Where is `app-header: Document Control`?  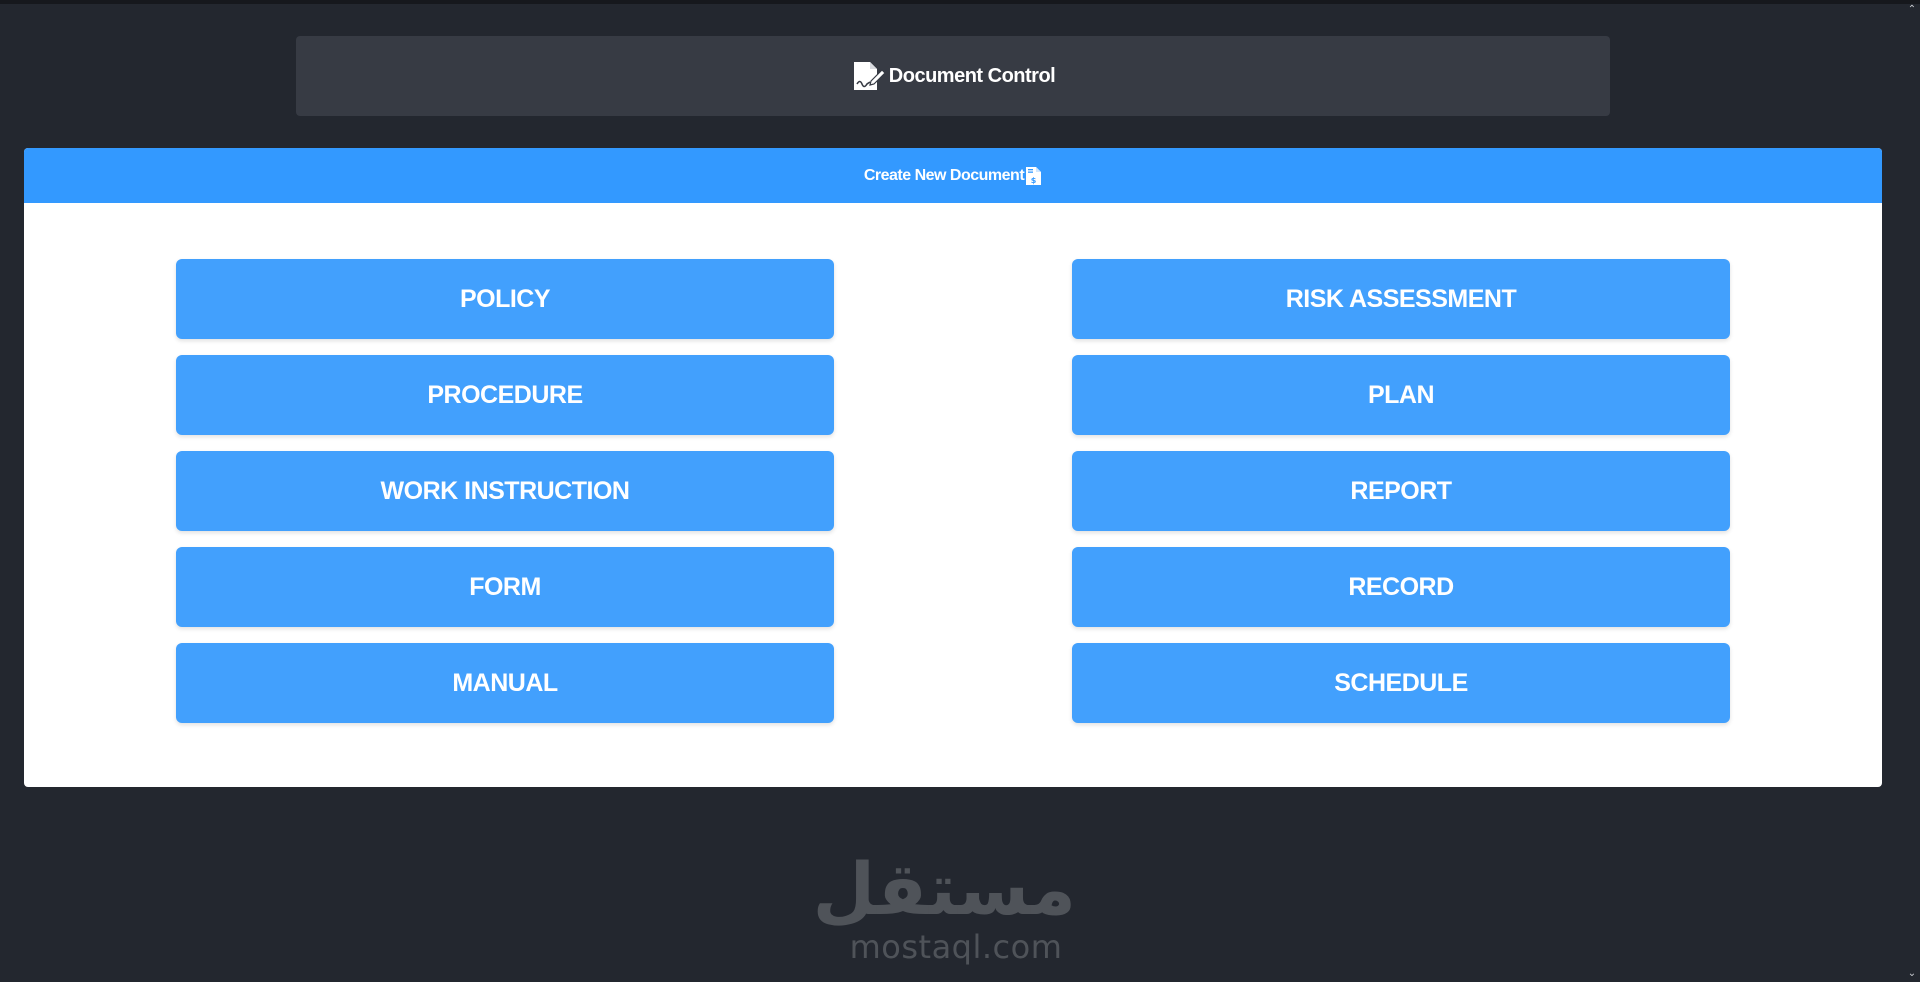 app-header: Document Control is located at coordinates (953, 76).